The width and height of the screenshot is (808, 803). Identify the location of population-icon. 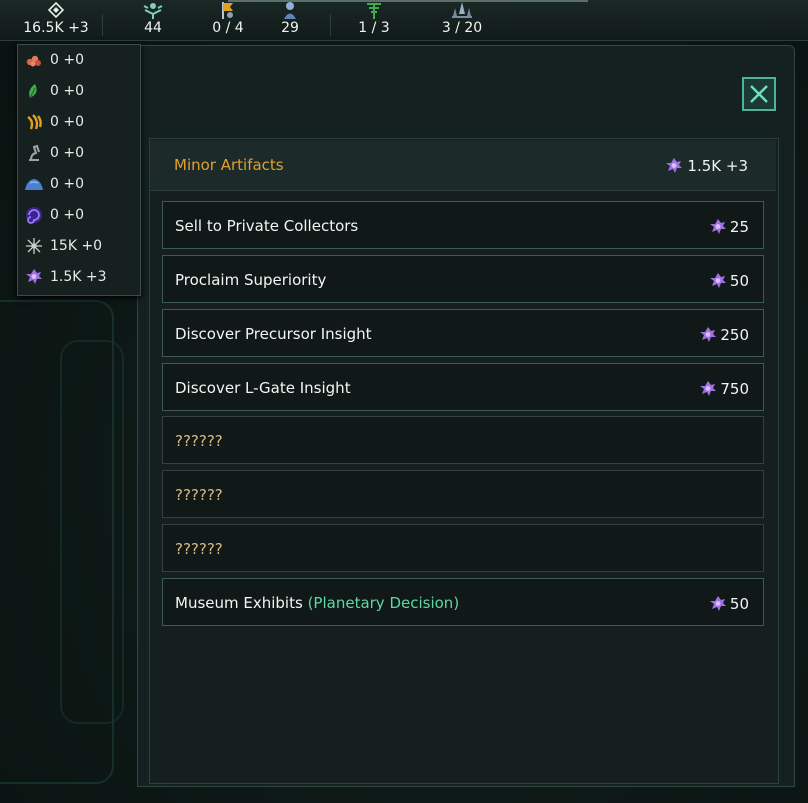
(290, 10).